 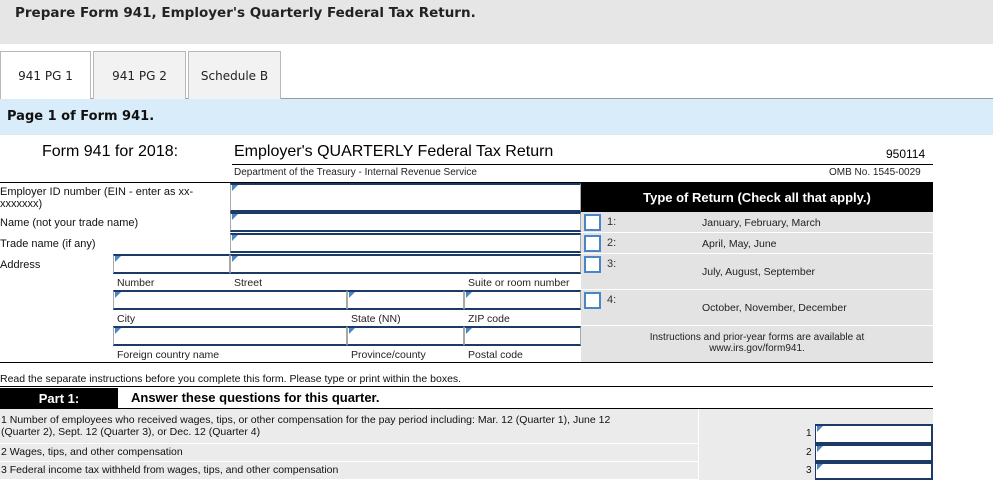 What do you see at coordinates (136, 283) in the screenshot?
I see `number-sublabel: Number` at bounding box center [136, 283].